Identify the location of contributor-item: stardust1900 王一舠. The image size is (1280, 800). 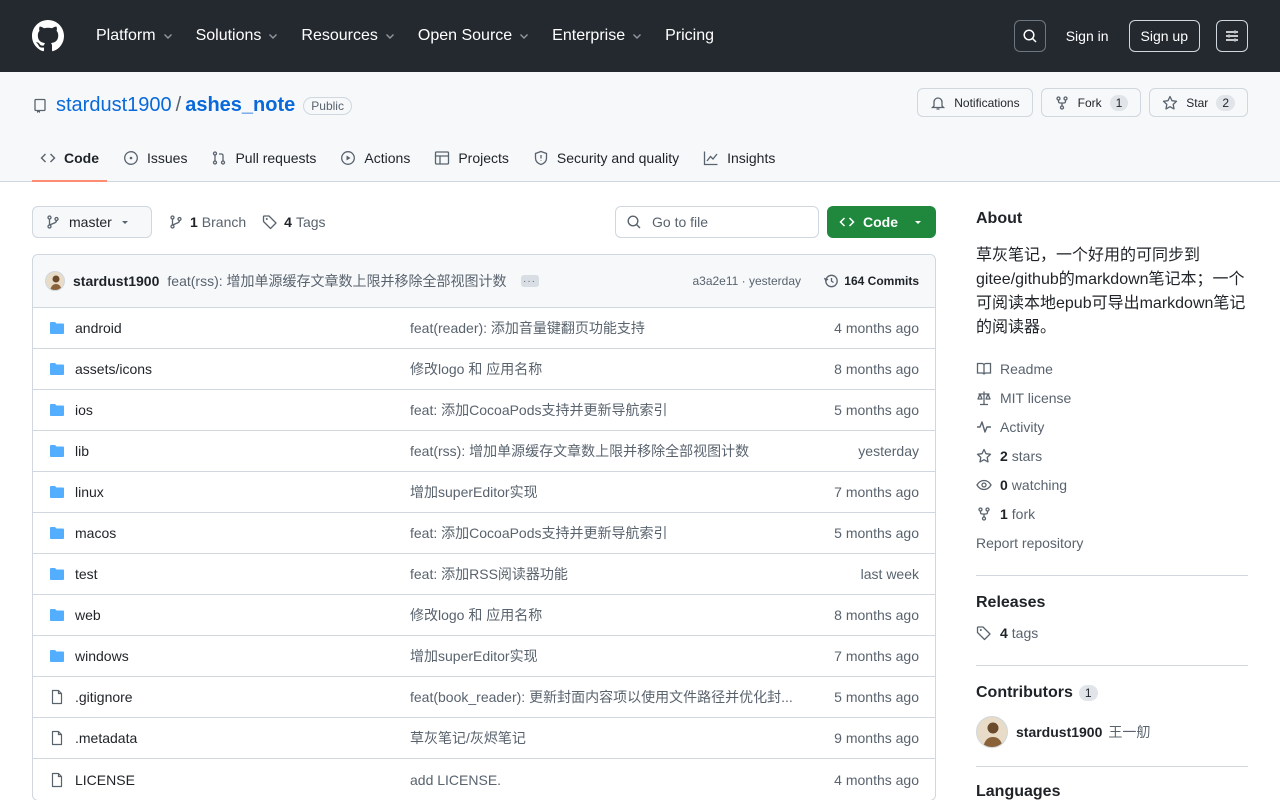
(1112, 732).